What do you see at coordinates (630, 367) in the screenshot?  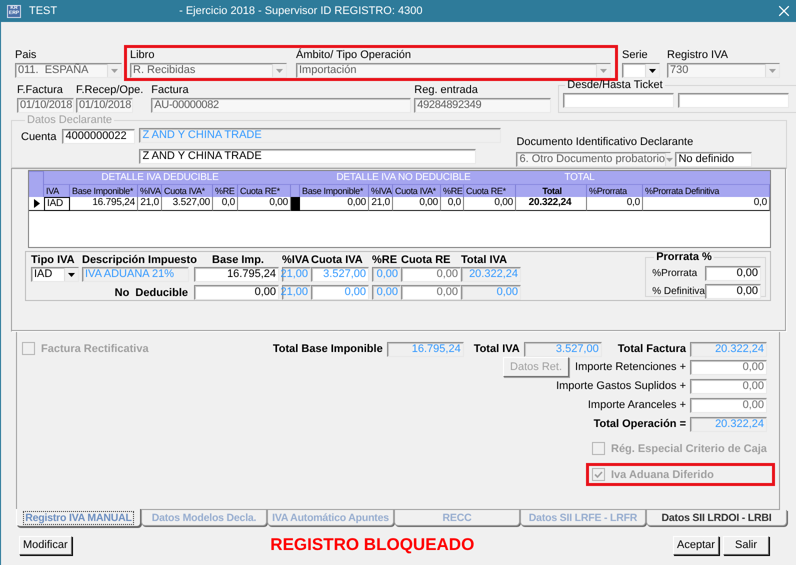 I see `field-label: Importe Retenciones +` at bounding box center [630, 367].